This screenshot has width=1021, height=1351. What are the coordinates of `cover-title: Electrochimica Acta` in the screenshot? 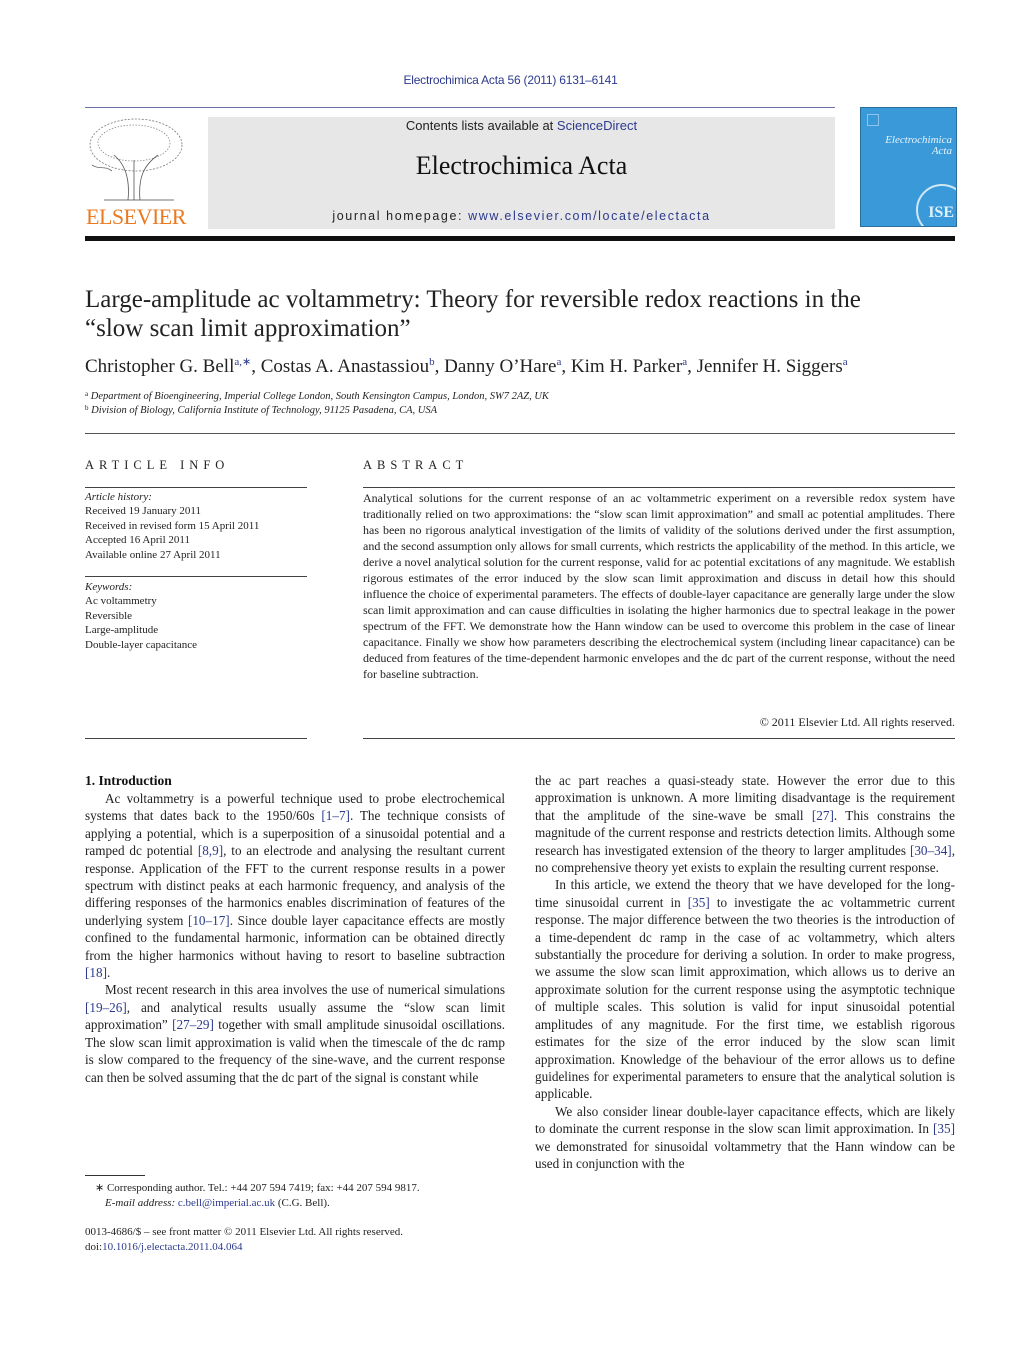 It's located at (909, 146).